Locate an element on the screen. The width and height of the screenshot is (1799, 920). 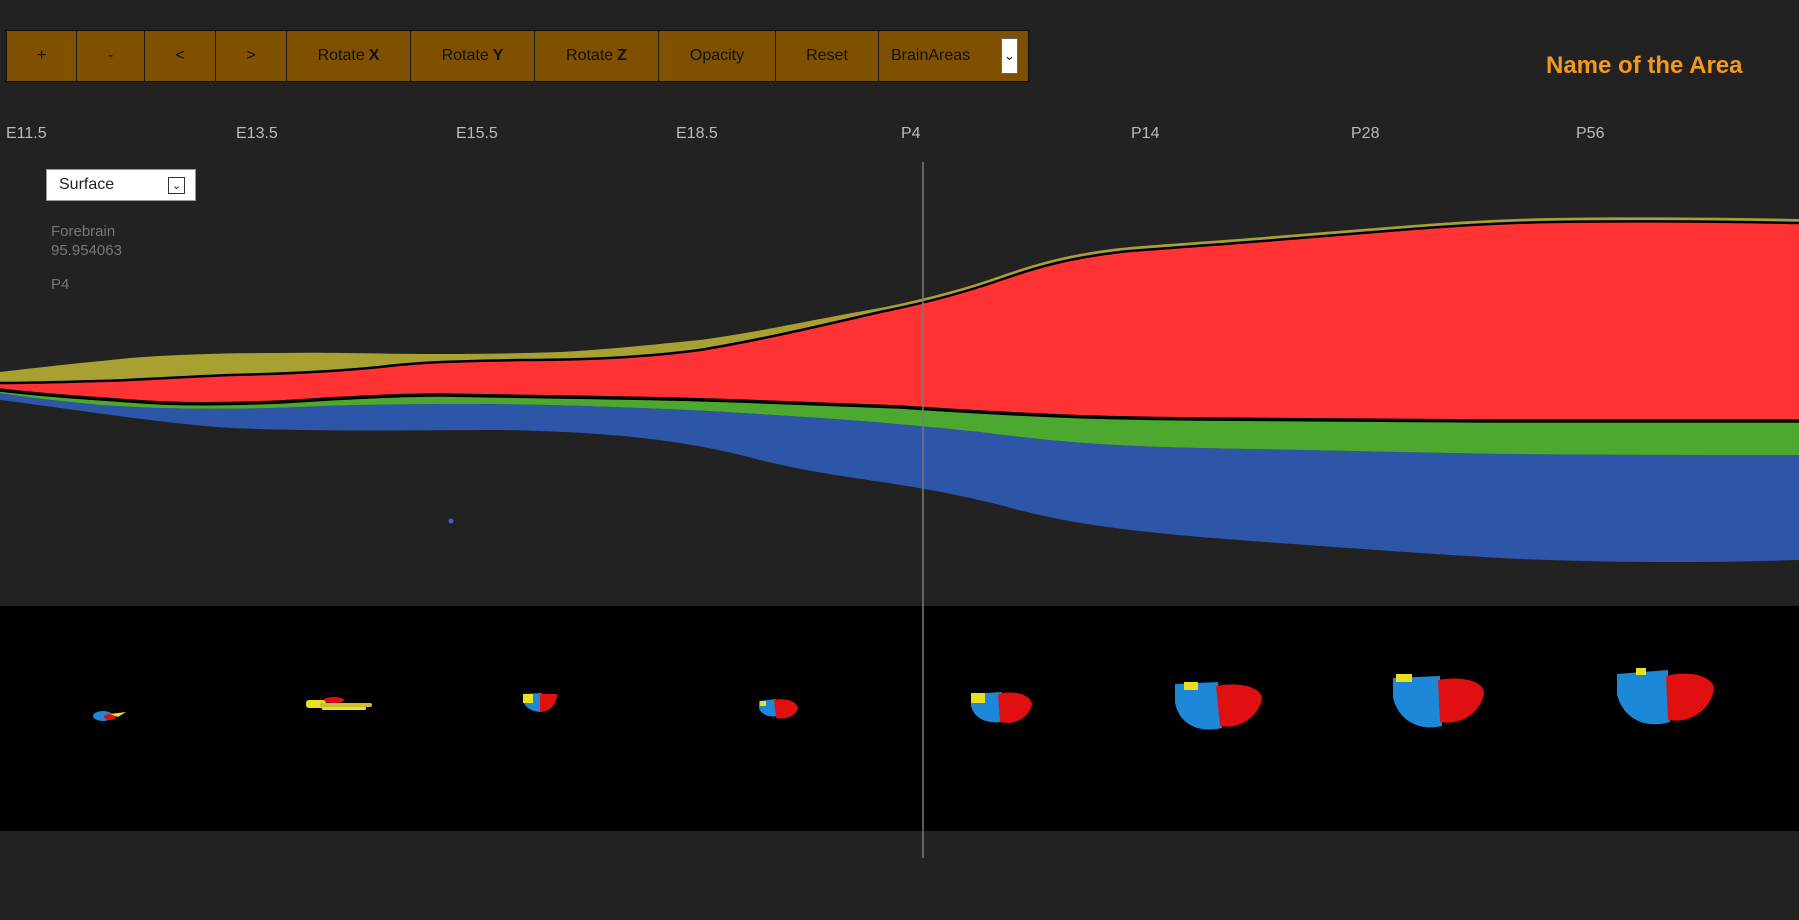
brain-model-p4 is located at coordinates (1001, 708).